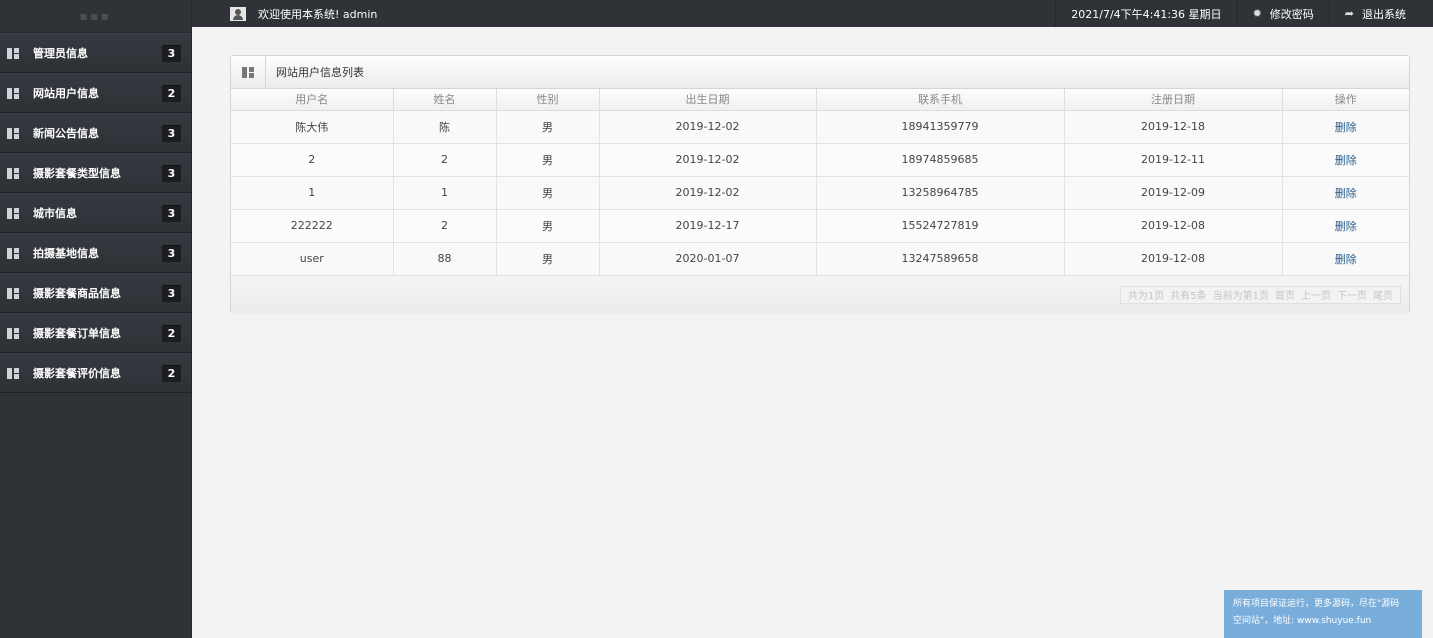 The height and width of the screenshot is (638, 1433). Describe the element at coordinates (312, 127) in the screenshot. I see `table-cell: 陈大伟` at that location.